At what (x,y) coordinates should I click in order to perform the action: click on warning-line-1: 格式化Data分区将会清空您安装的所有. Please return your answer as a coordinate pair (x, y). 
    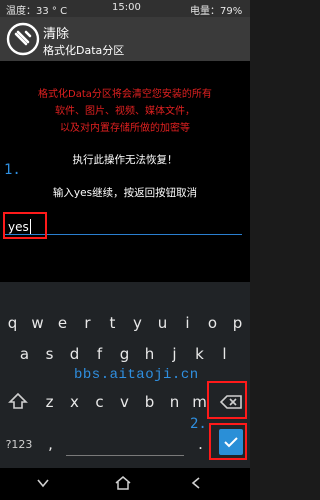
    Looking at the image, I should click on (125, 94).